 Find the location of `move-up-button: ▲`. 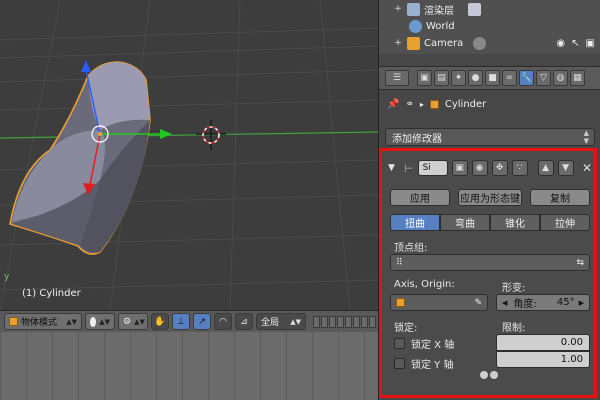

move-up-button: ▲ is located at coordinates (545, 168).